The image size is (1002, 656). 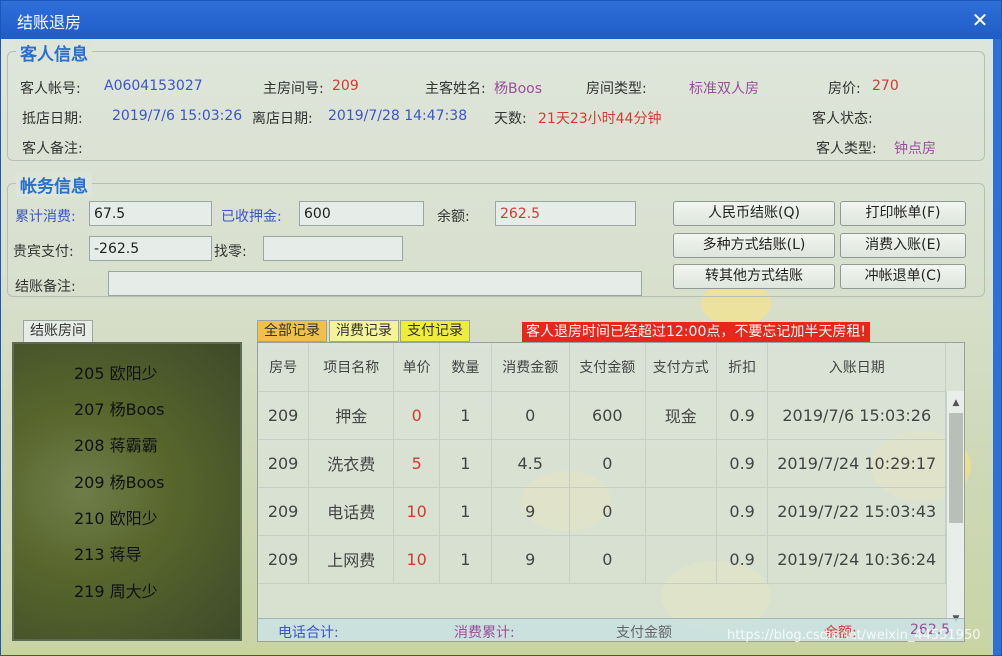 I want to click on room-label: 主房间号:, so click(x=293, y=89).